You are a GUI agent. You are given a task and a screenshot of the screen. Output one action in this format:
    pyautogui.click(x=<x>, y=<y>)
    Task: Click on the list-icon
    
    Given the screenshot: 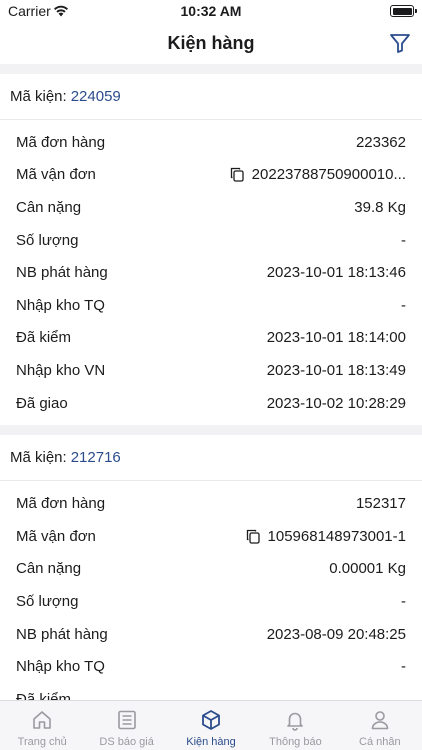 What is the action you would take?
    pyautogui.click(x=126, y=720)
    